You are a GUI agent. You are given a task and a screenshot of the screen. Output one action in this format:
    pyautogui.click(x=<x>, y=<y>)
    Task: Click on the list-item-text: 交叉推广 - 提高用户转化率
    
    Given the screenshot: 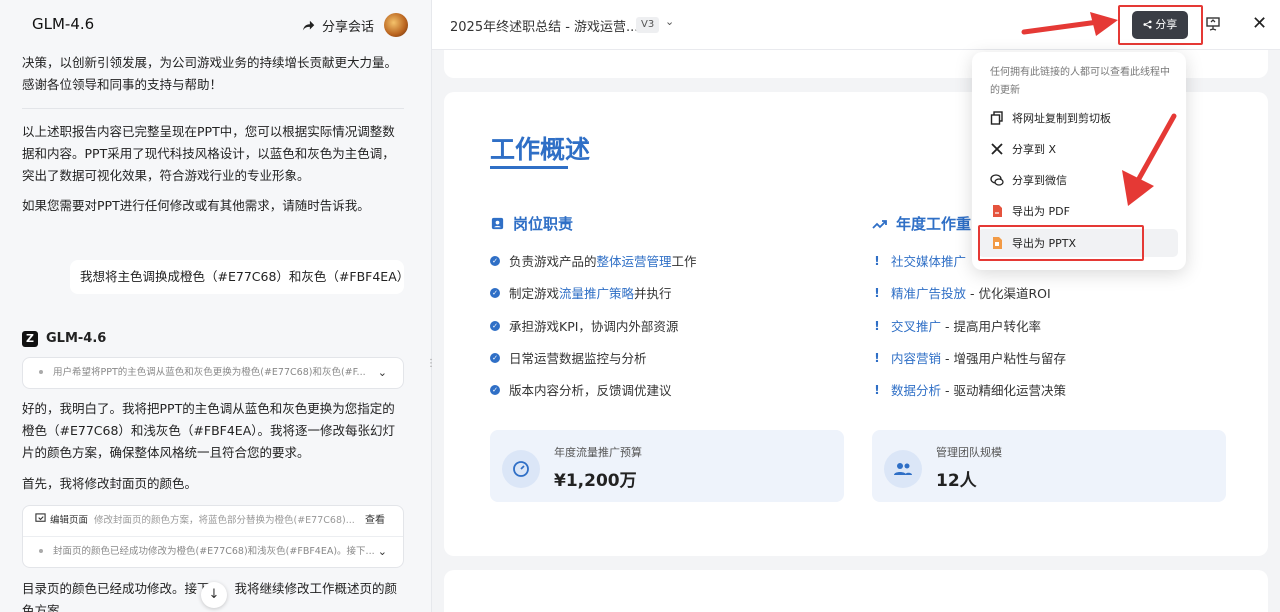 What is the action you would take?
    pyautogui.click(x=966, y=325)
    